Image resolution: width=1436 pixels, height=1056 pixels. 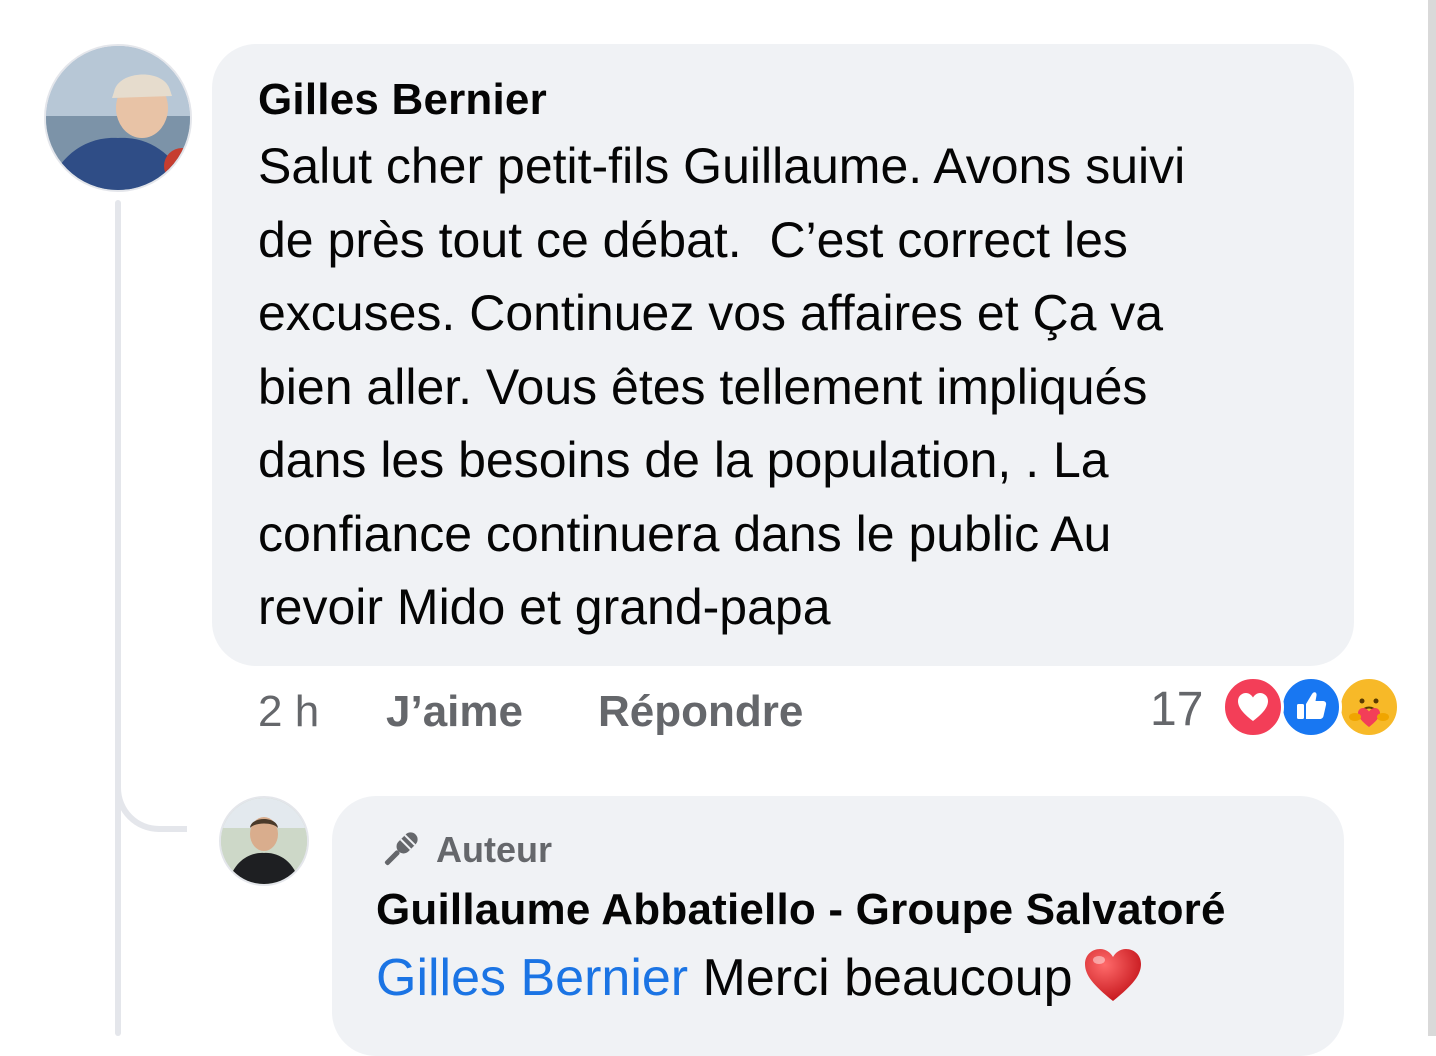 What do you see at coordinates (1113, 984) in the screenshot?
I see `red-heart-emoji` at bounding box center [1113, 984].